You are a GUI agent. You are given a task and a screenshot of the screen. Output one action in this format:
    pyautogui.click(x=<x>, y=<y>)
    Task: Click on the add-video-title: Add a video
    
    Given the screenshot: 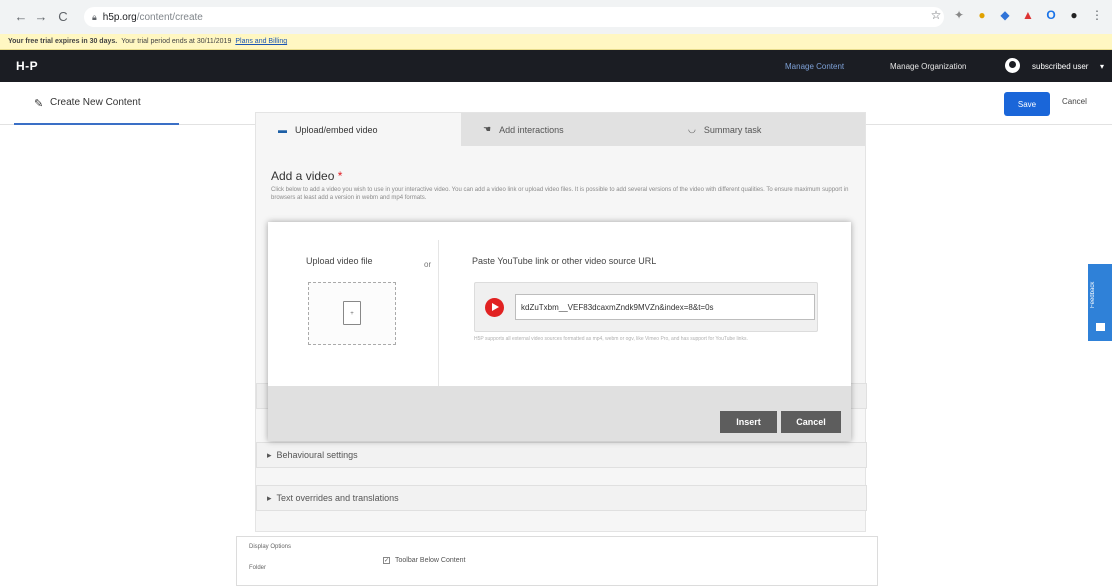 What is the action you would take?
    pyautogui.click(x=303, y=176)
    